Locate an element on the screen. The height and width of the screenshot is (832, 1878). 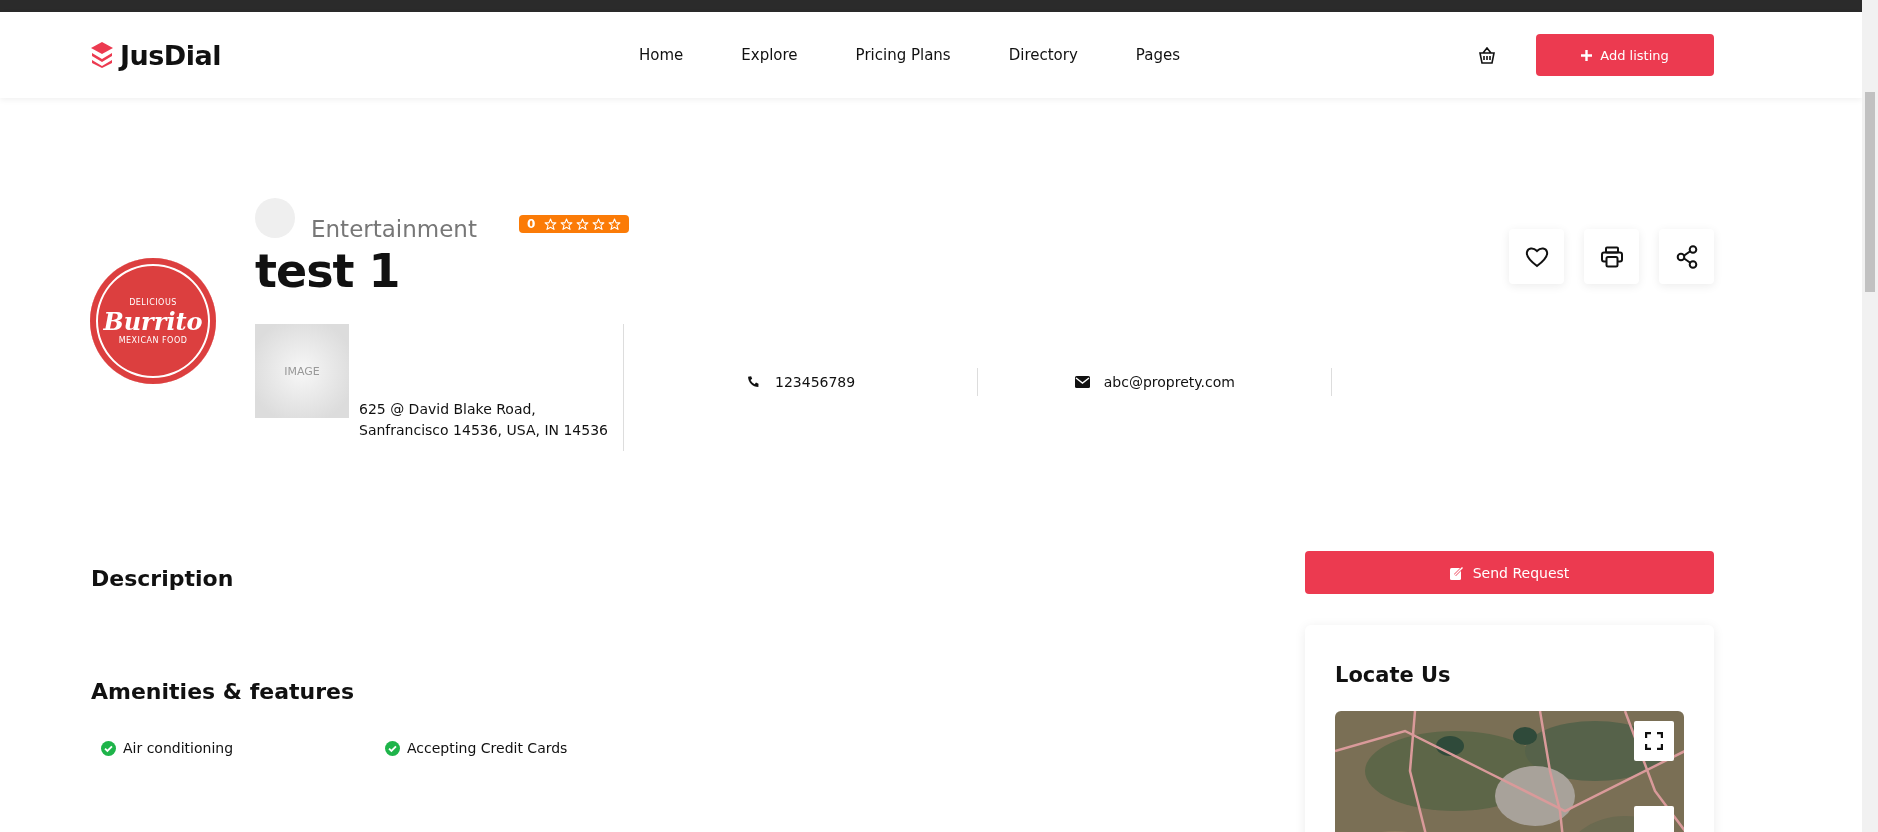
section-heading: Amenities & features is located at coordinates (223, 691).